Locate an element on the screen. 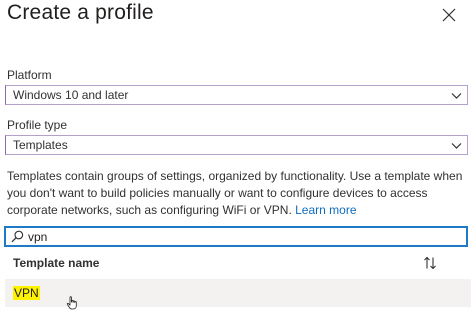  learn-more-link: Learn more is located at coordinates (325, 210).